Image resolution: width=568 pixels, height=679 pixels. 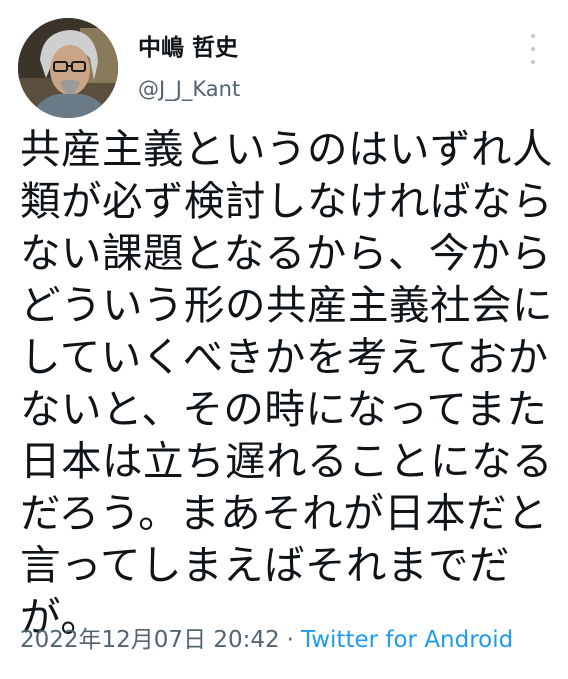 I want to click on tweet-text-line: 言ってしまえばそれまでだ, so click(x=265, y=565).